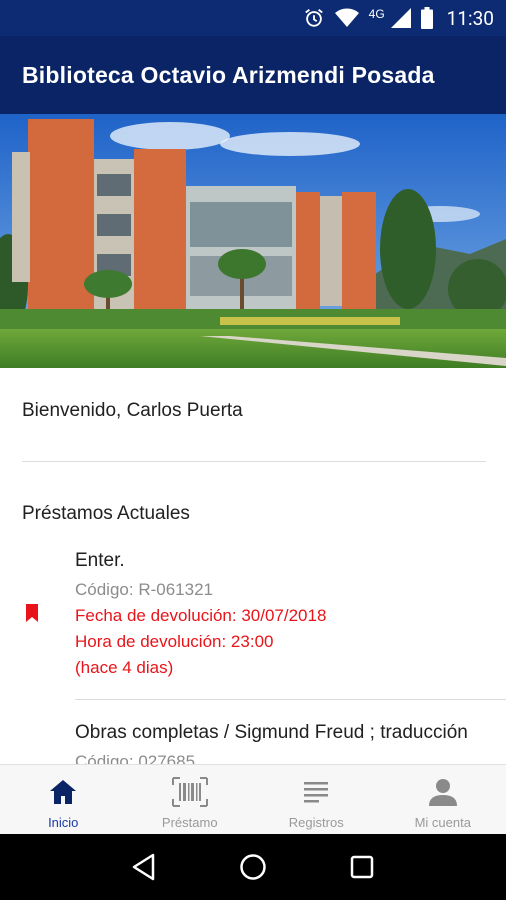 This screenshot has height=900, width=506. I want to click on nav-item-registros: Registros, so click(316, 799).